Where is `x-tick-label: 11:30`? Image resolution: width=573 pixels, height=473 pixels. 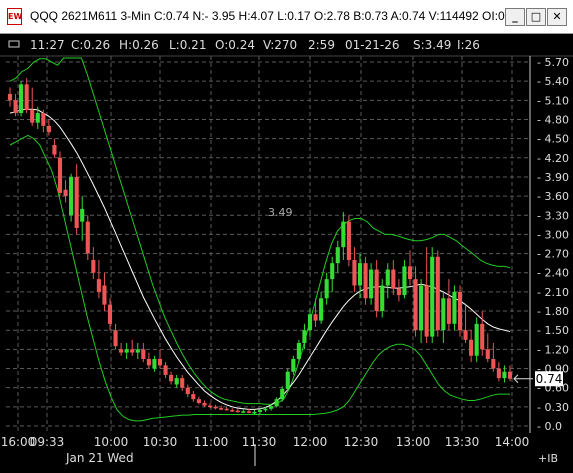
x-tick-label: 11:30 is located at coordinates (259, 442).